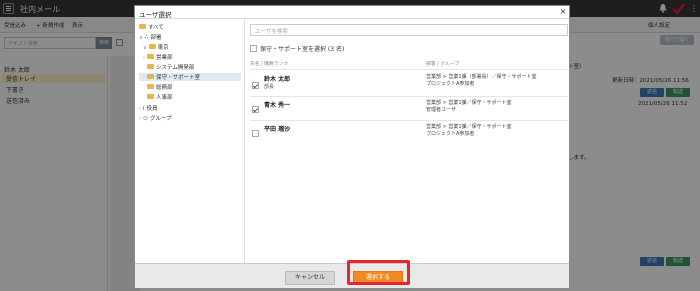 Image resolution: width=700 pixels, height=291 pixels. What do you see at coordinates (277, 79) in the screenshot?
I see `user-name: 鈴木 太郎` at bounding box center [277, 79].